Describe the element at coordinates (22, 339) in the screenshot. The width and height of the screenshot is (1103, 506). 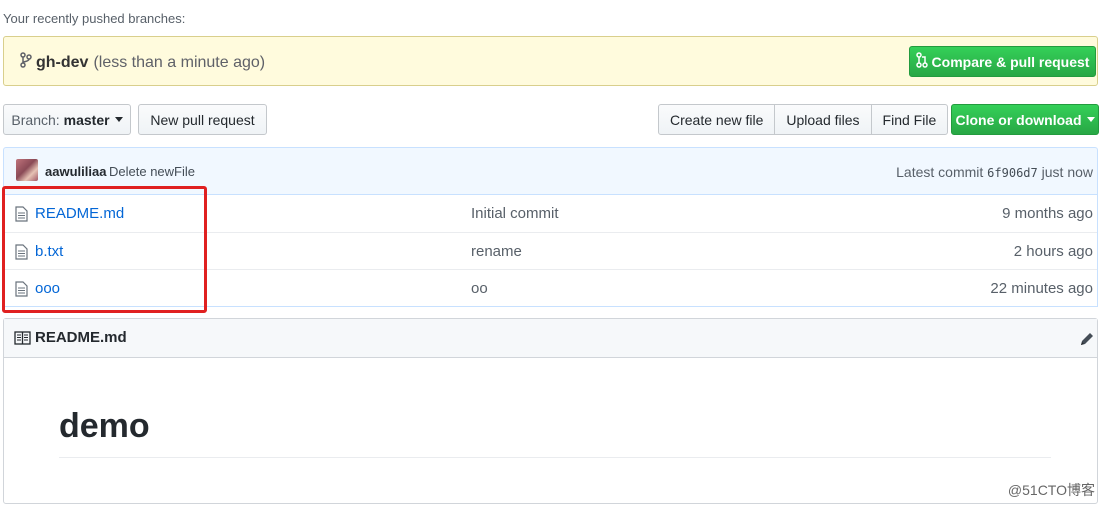
I see `book-icon` at that location.